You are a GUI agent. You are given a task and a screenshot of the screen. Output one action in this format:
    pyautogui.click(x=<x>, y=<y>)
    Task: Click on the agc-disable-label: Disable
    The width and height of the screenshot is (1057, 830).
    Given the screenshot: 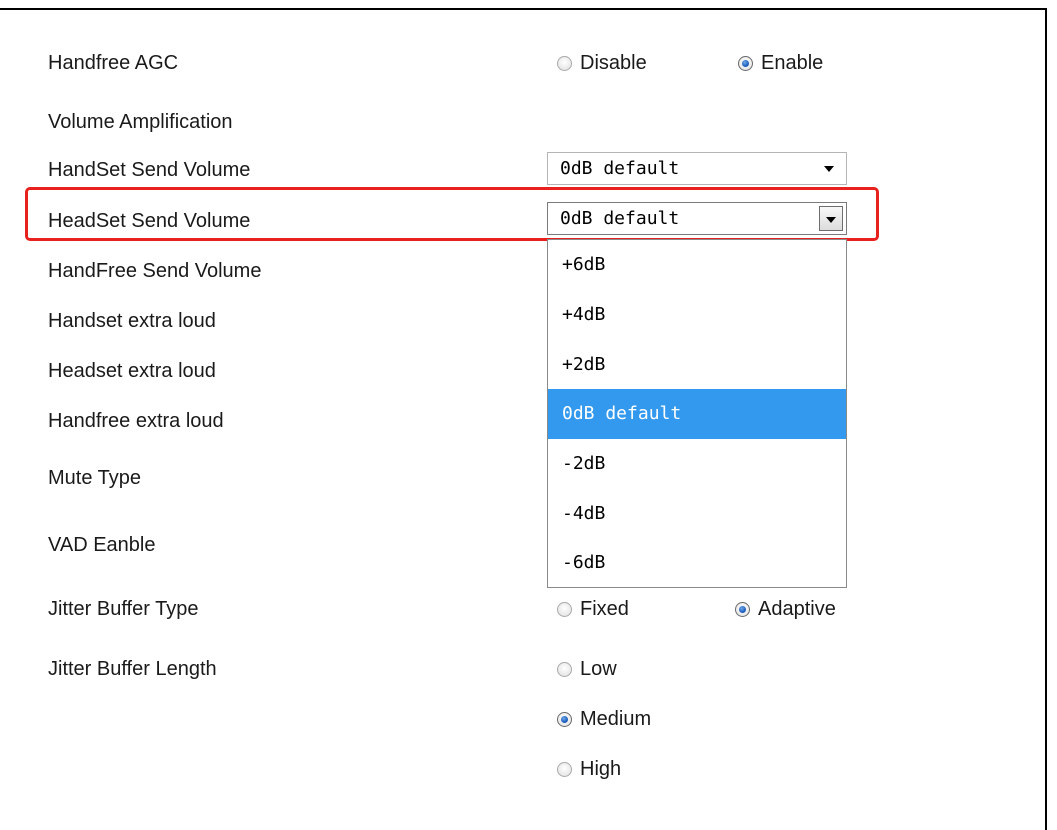 What is the action you would take?
    pyautogui.click(x=613, y=63)
    